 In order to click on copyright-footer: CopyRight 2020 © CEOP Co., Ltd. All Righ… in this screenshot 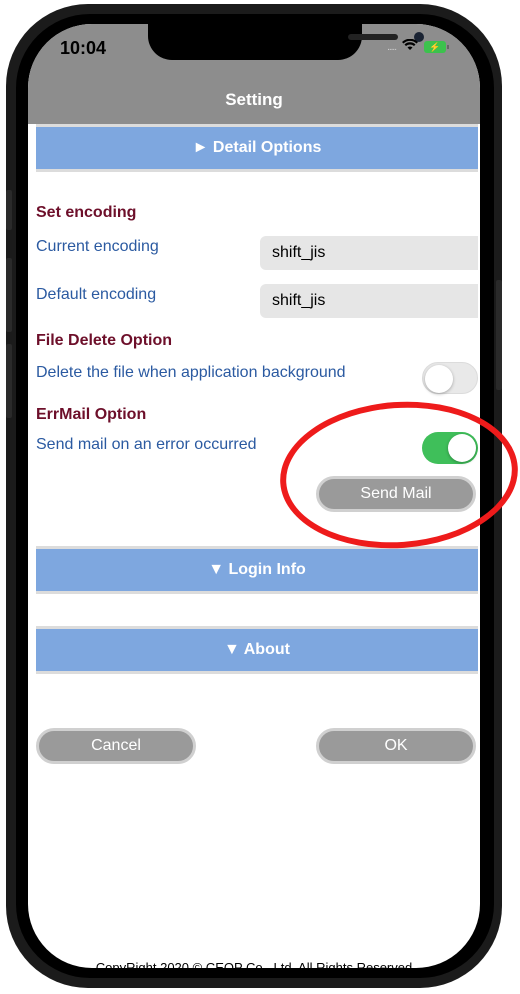, I will do `click(254, 964)`.